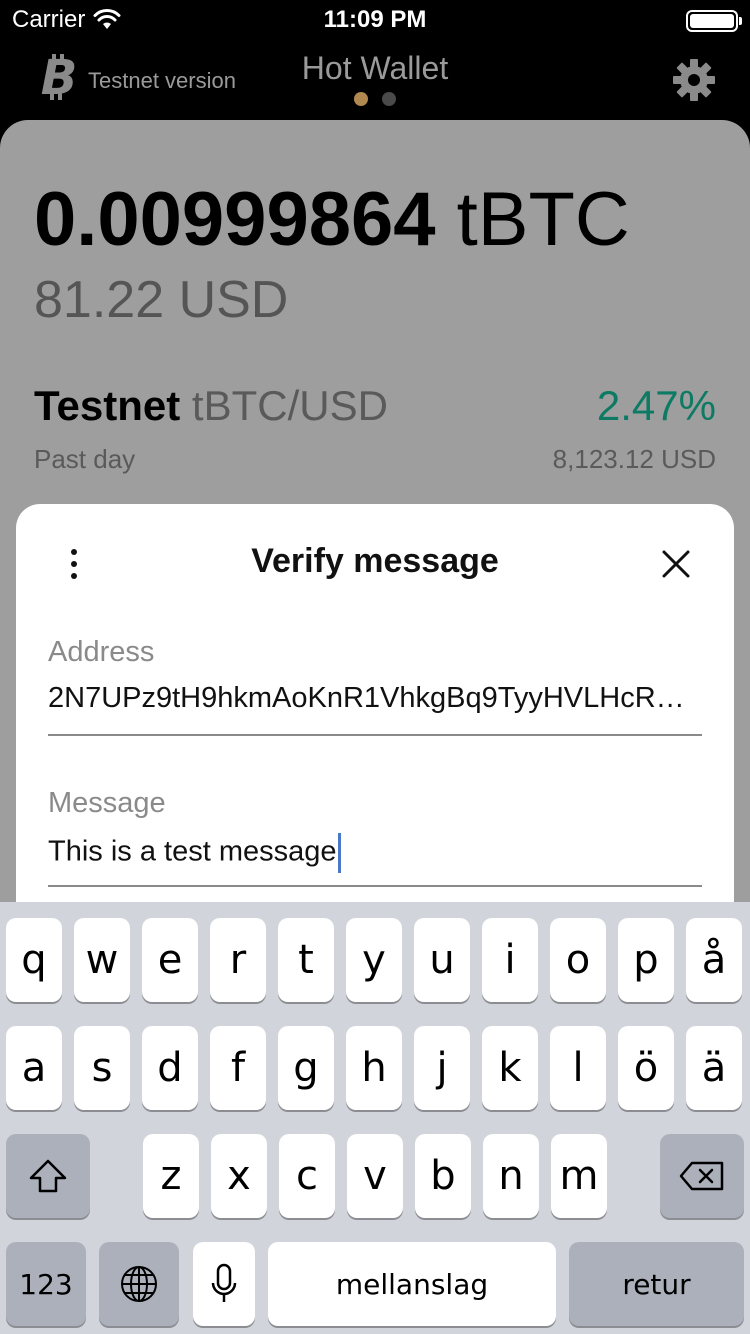 The width and height of the screenshot is (750, 1334). Describe the element at coordinates (442, 960) in the screenshot. I see `key-u: u` at that location.